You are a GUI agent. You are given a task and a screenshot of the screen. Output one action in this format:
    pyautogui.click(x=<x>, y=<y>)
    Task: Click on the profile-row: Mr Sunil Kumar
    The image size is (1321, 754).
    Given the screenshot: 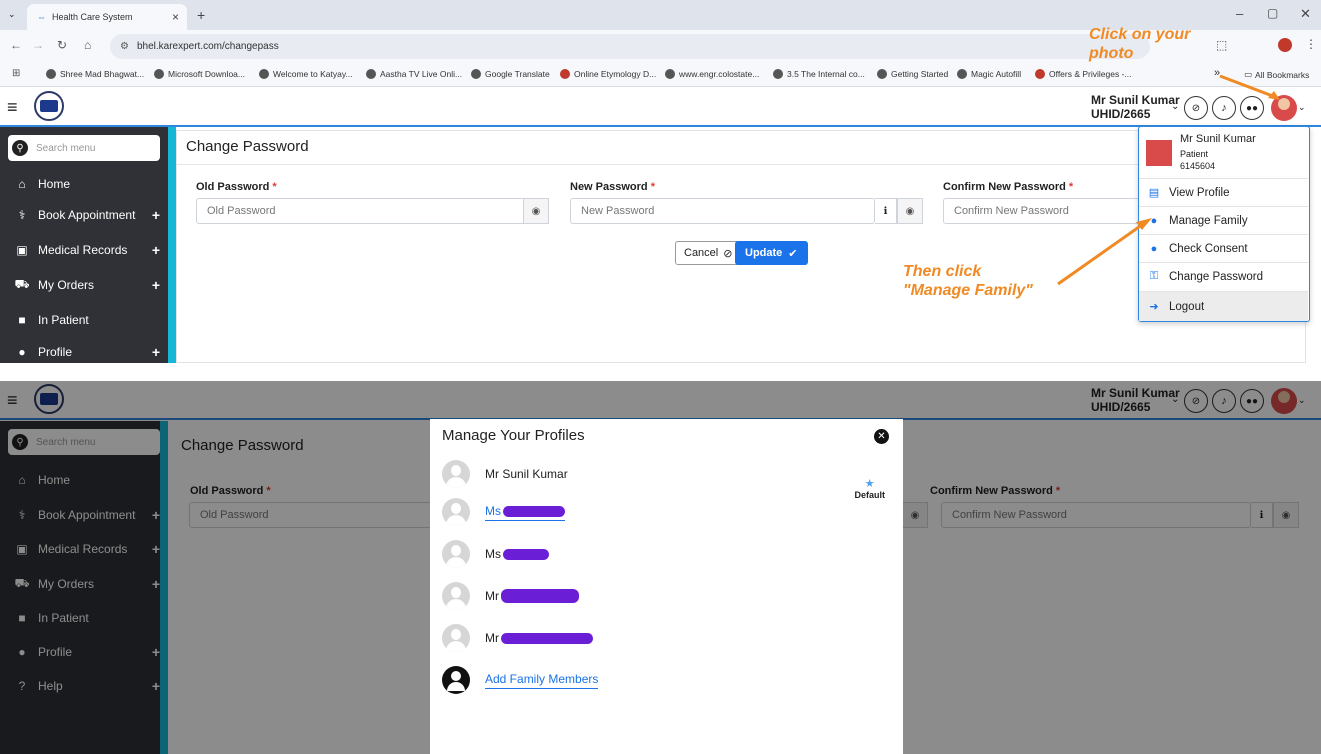 What is the action you would take?
    pyautogui.click(x=505, y=474)
    